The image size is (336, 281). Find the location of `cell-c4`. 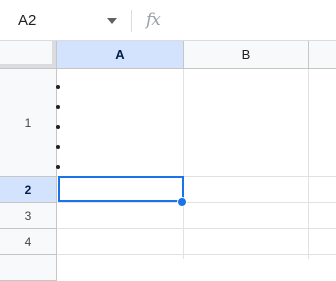

cell-c4 is located at coordinates (322, 242).